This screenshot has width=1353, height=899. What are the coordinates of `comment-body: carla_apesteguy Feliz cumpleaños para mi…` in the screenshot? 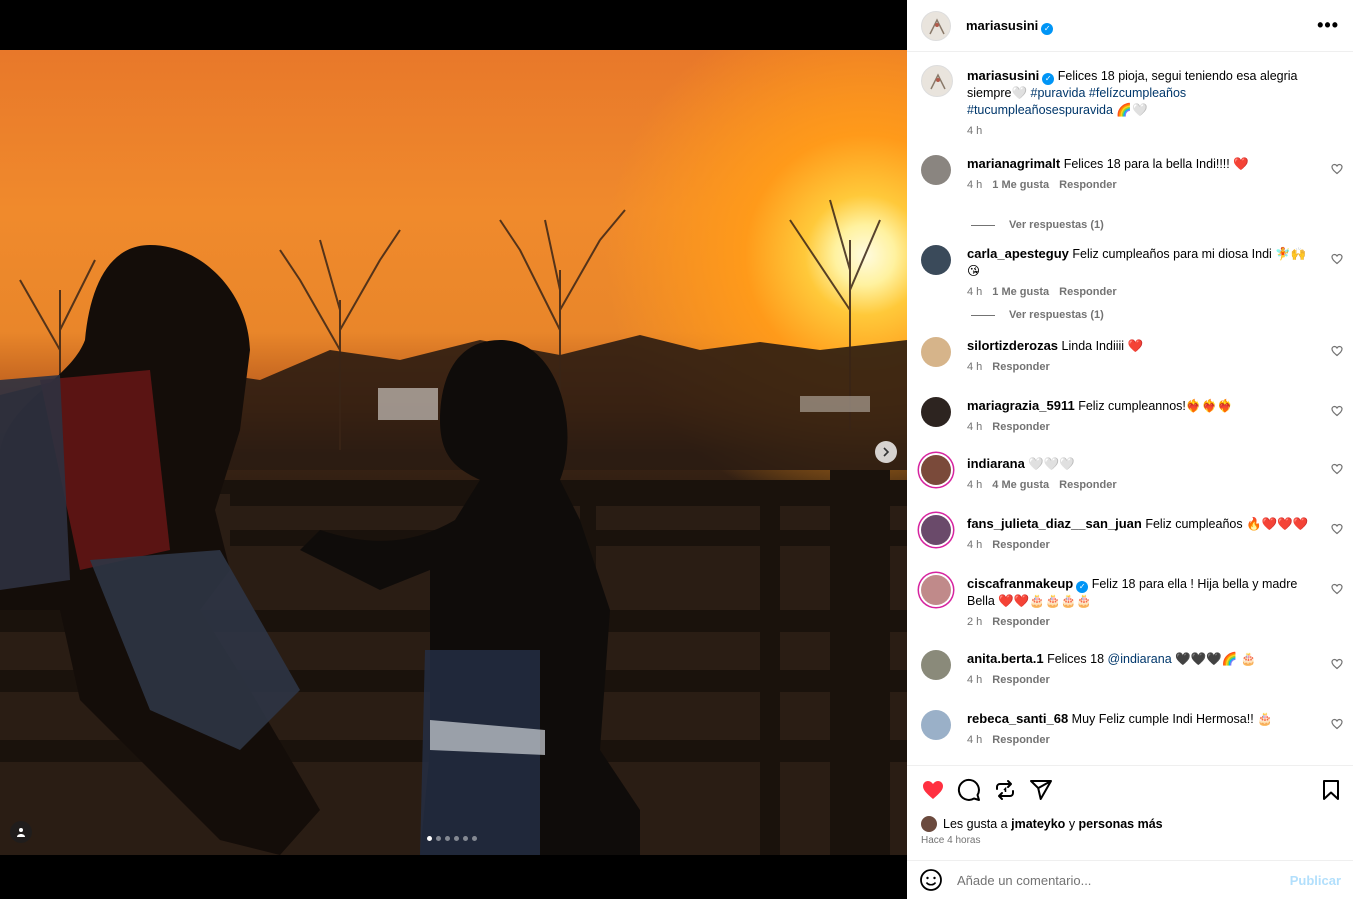 It's located at (1143, 273).